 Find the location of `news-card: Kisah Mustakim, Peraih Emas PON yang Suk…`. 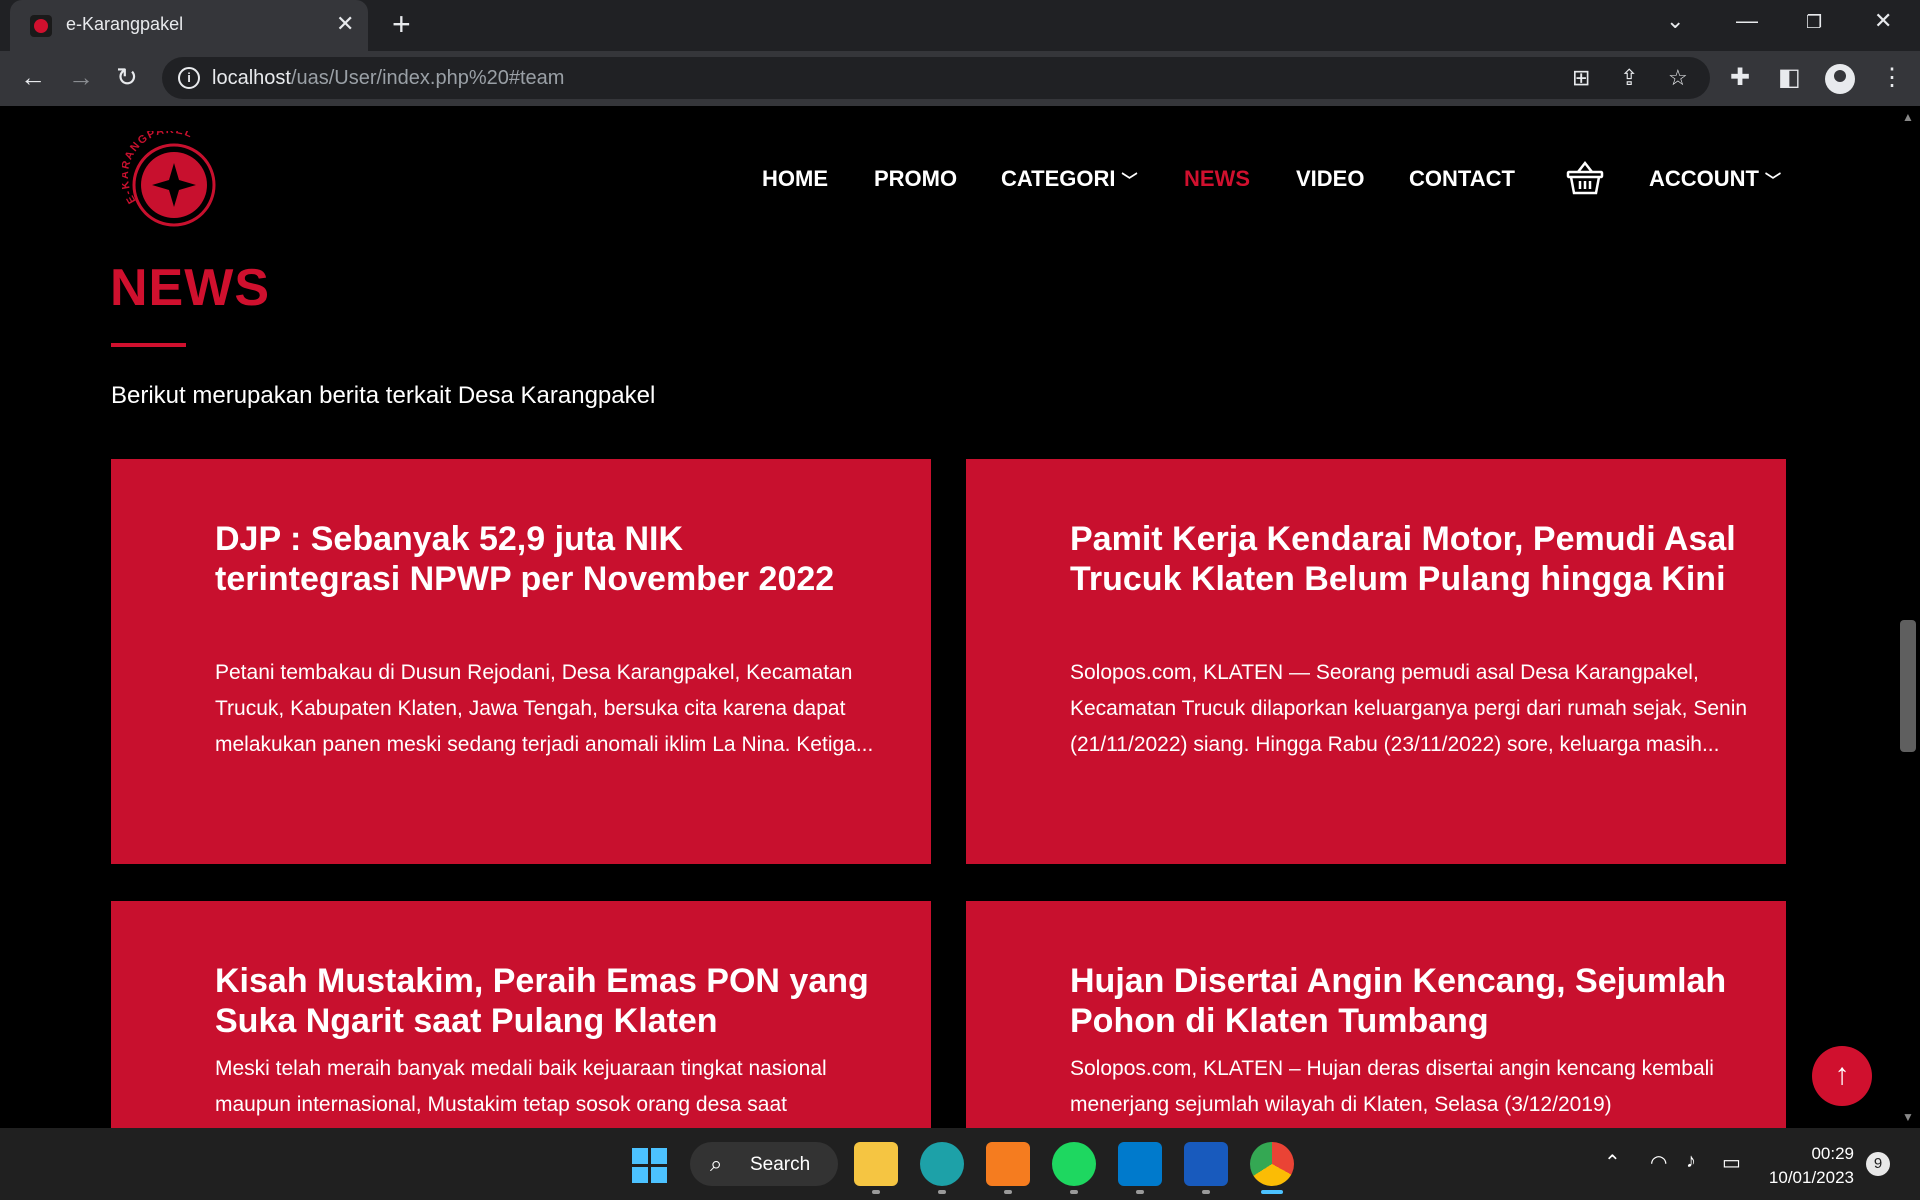

news-card: Kisah Mustakim, Peraih Emas PON yang Suk… is located at coordinates (521, 1014).